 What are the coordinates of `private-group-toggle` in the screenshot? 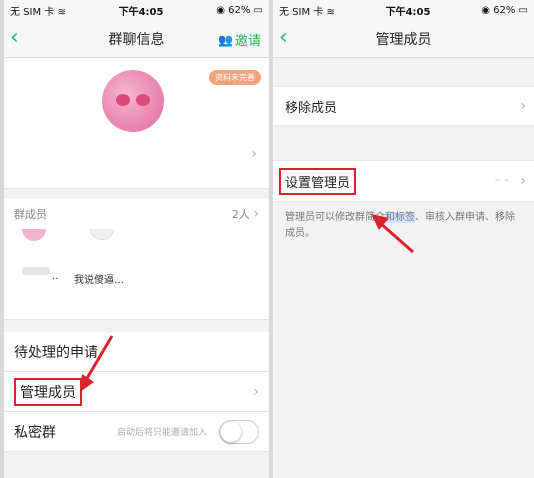 It's located at (239, 432).